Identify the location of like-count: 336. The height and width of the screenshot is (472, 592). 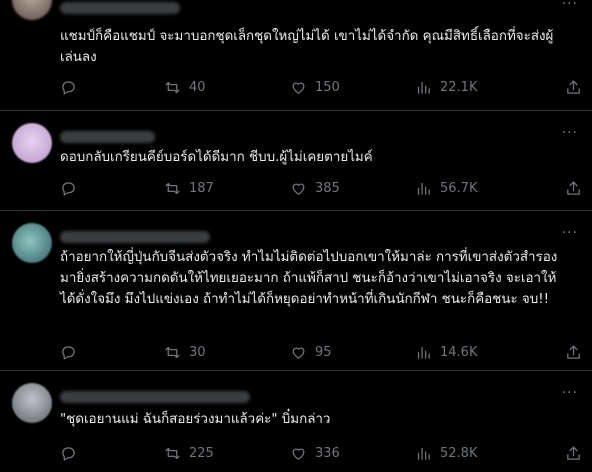
(327, 453).